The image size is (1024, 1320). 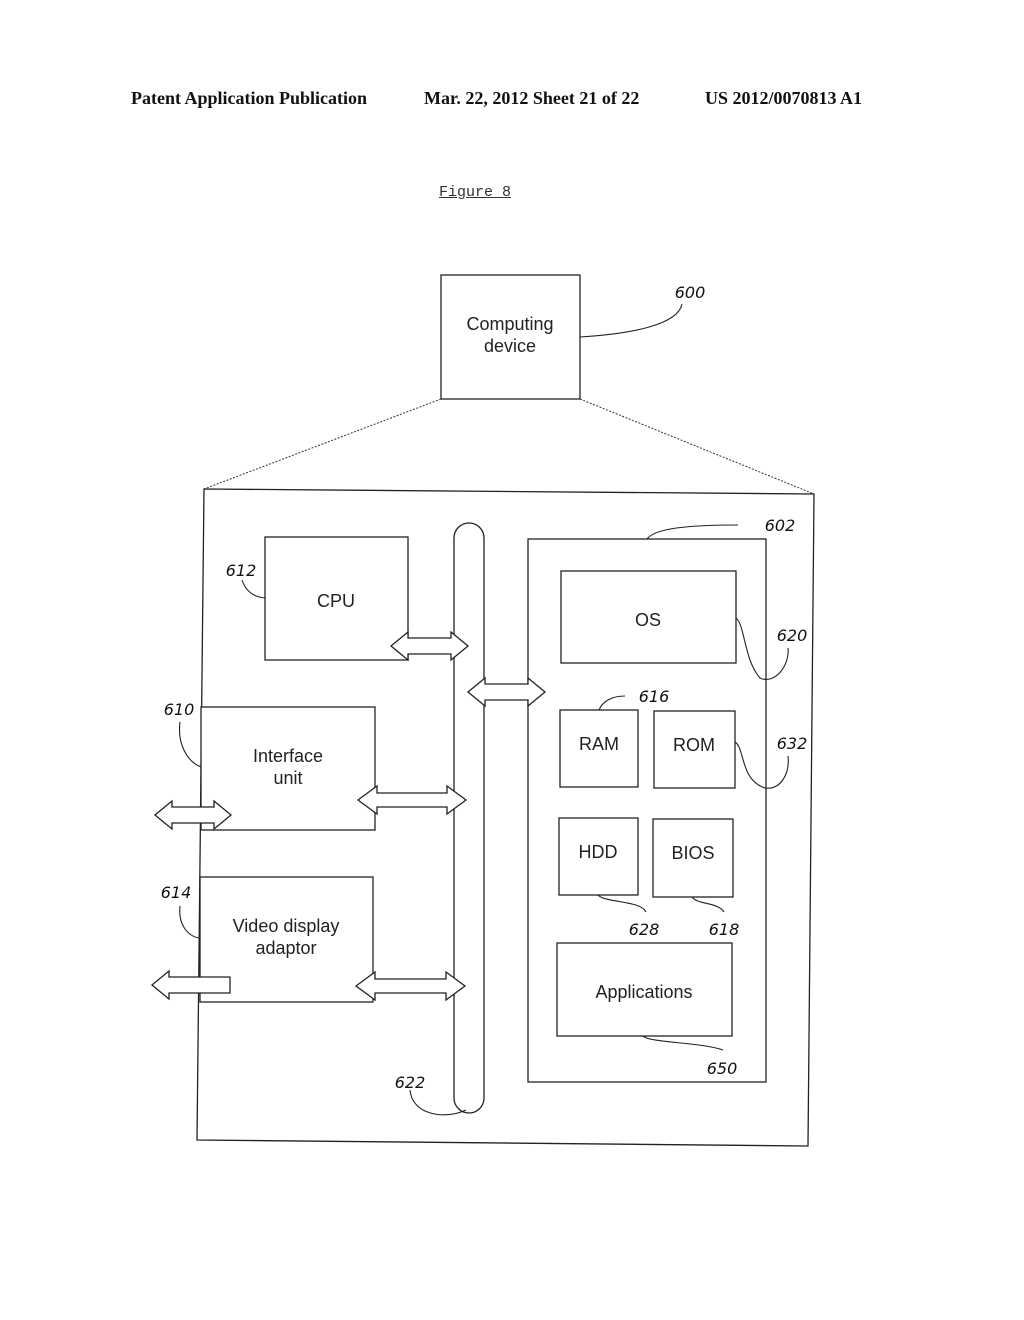 What do you see at coordinates (241, 570) in the screenshot?
I see `ref-612: 612` at bounding box center [241, 570].